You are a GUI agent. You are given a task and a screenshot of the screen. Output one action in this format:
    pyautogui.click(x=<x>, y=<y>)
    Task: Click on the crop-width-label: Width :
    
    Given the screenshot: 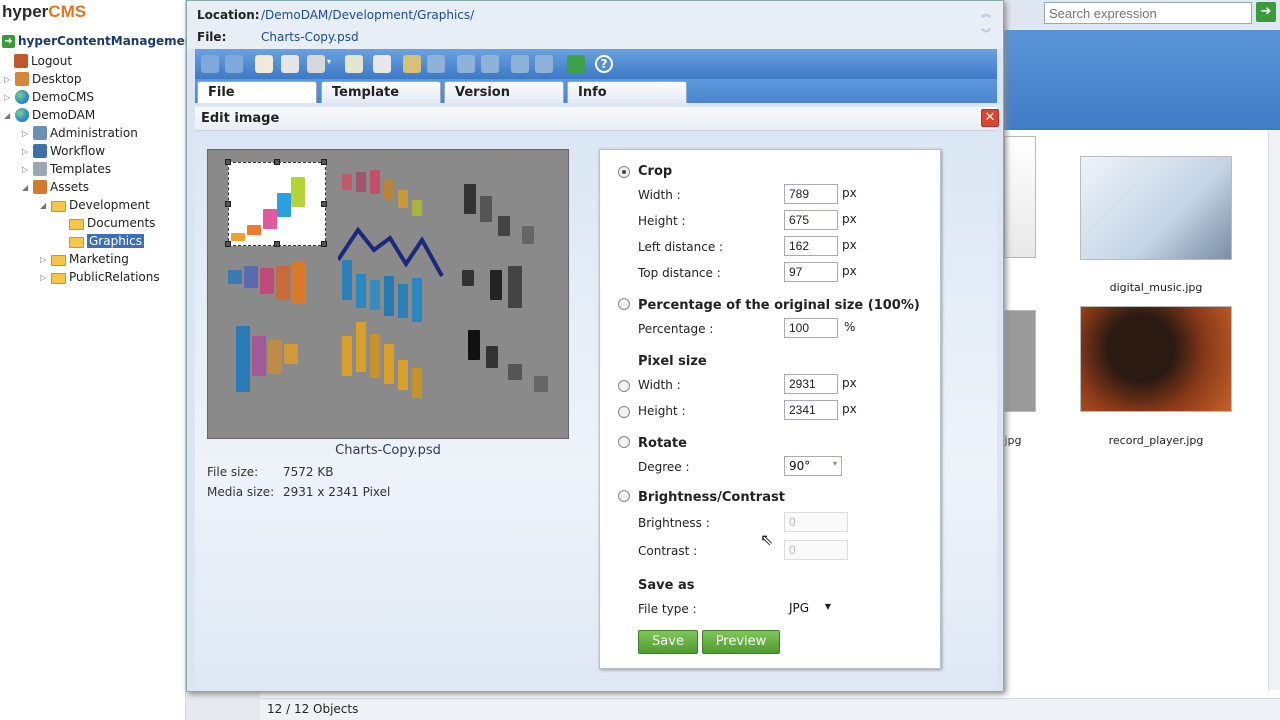 What is the action you would take?
    pyautogui.click(x=659, y=195)
    